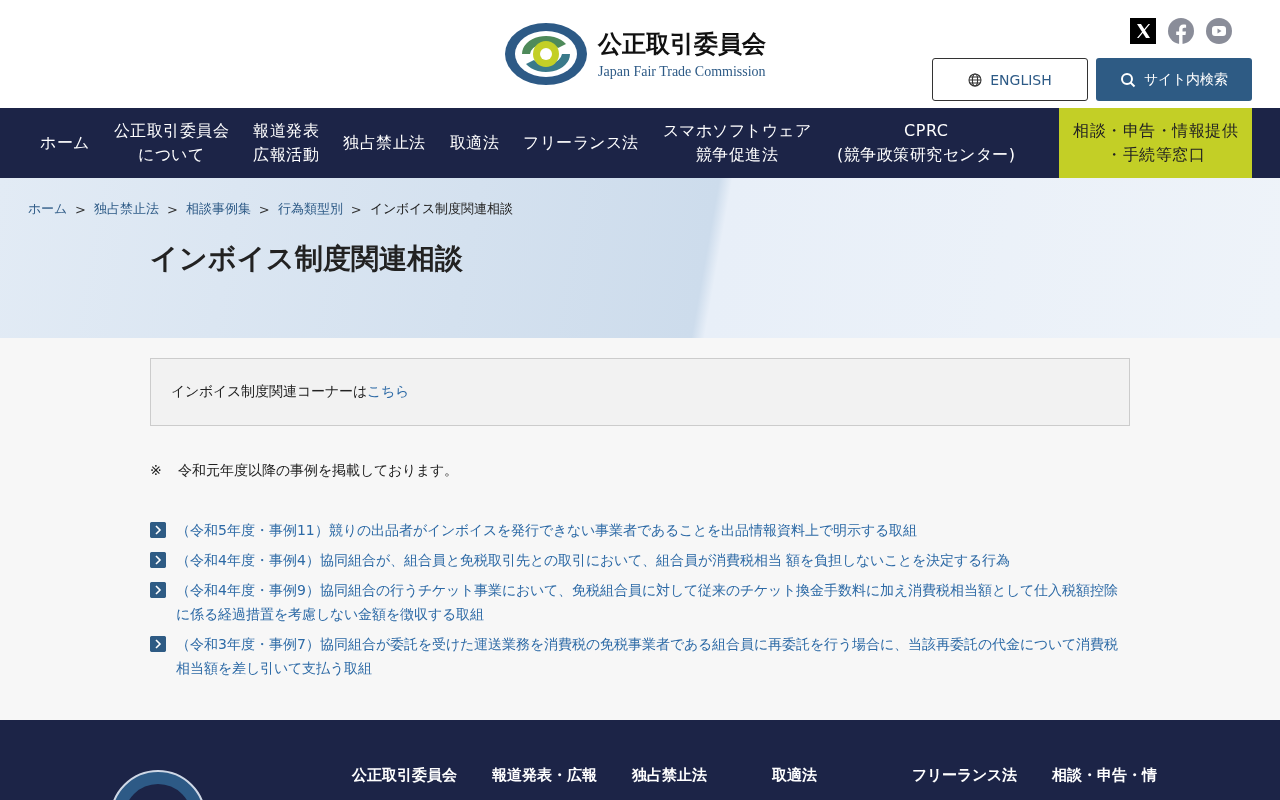  Describe the element at coordinates (286, 143) in the screenshot. I see `nav-link: 報道発表 広報活動` at that location.